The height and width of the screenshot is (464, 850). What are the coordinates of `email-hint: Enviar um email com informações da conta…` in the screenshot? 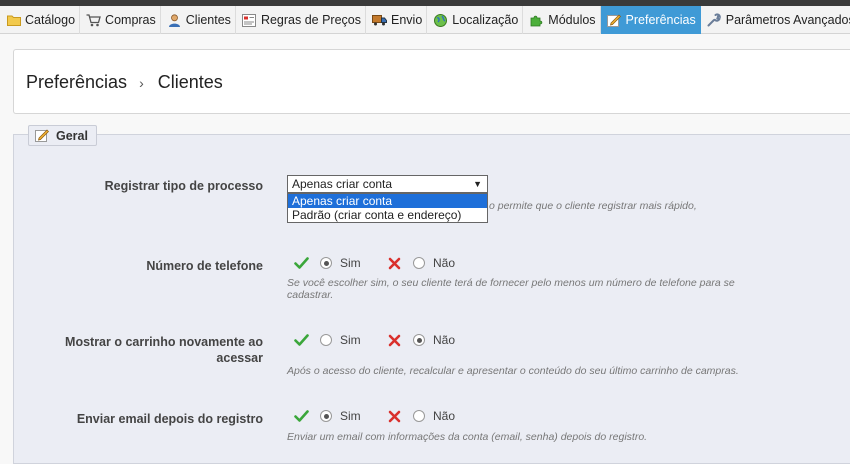 It's located at (467, 437).